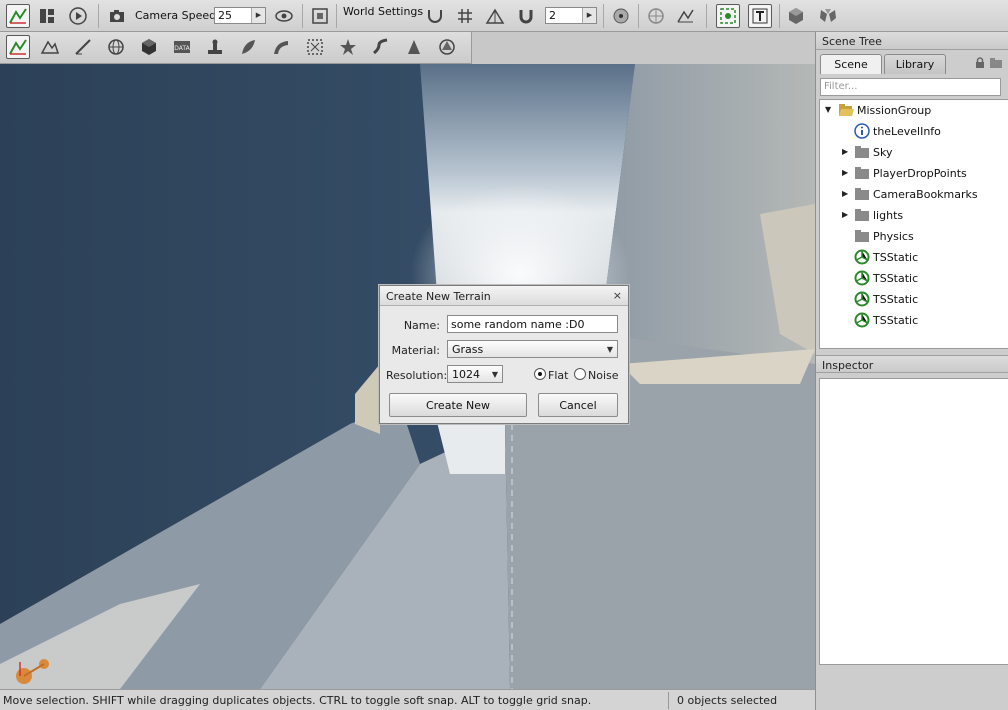  I want to click on dialog-title: Create New Terrain, so click(504, 296).